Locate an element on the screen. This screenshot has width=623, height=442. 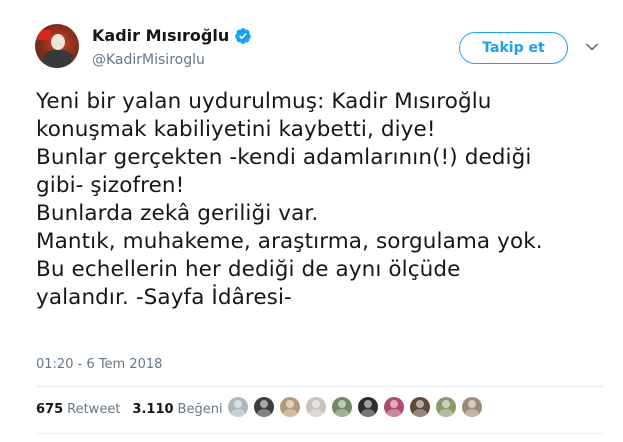
tweet-line: konuşmak kabiliyetini kaybetti, diye! is located at coordinates (236, 129).